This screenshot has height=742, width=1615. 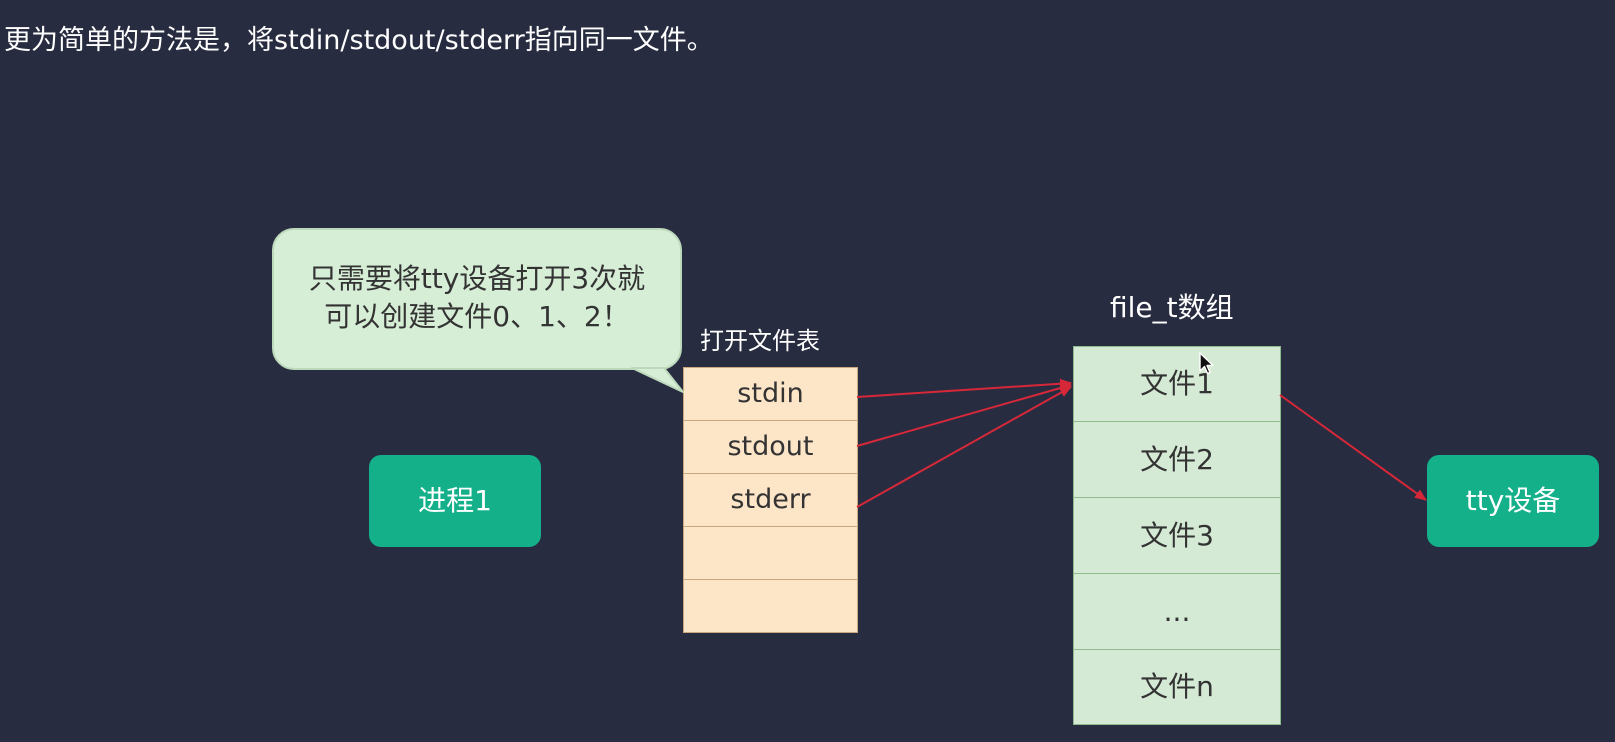 I want to click on tty-device-node: tty设备, so click(x=1513, y=501).